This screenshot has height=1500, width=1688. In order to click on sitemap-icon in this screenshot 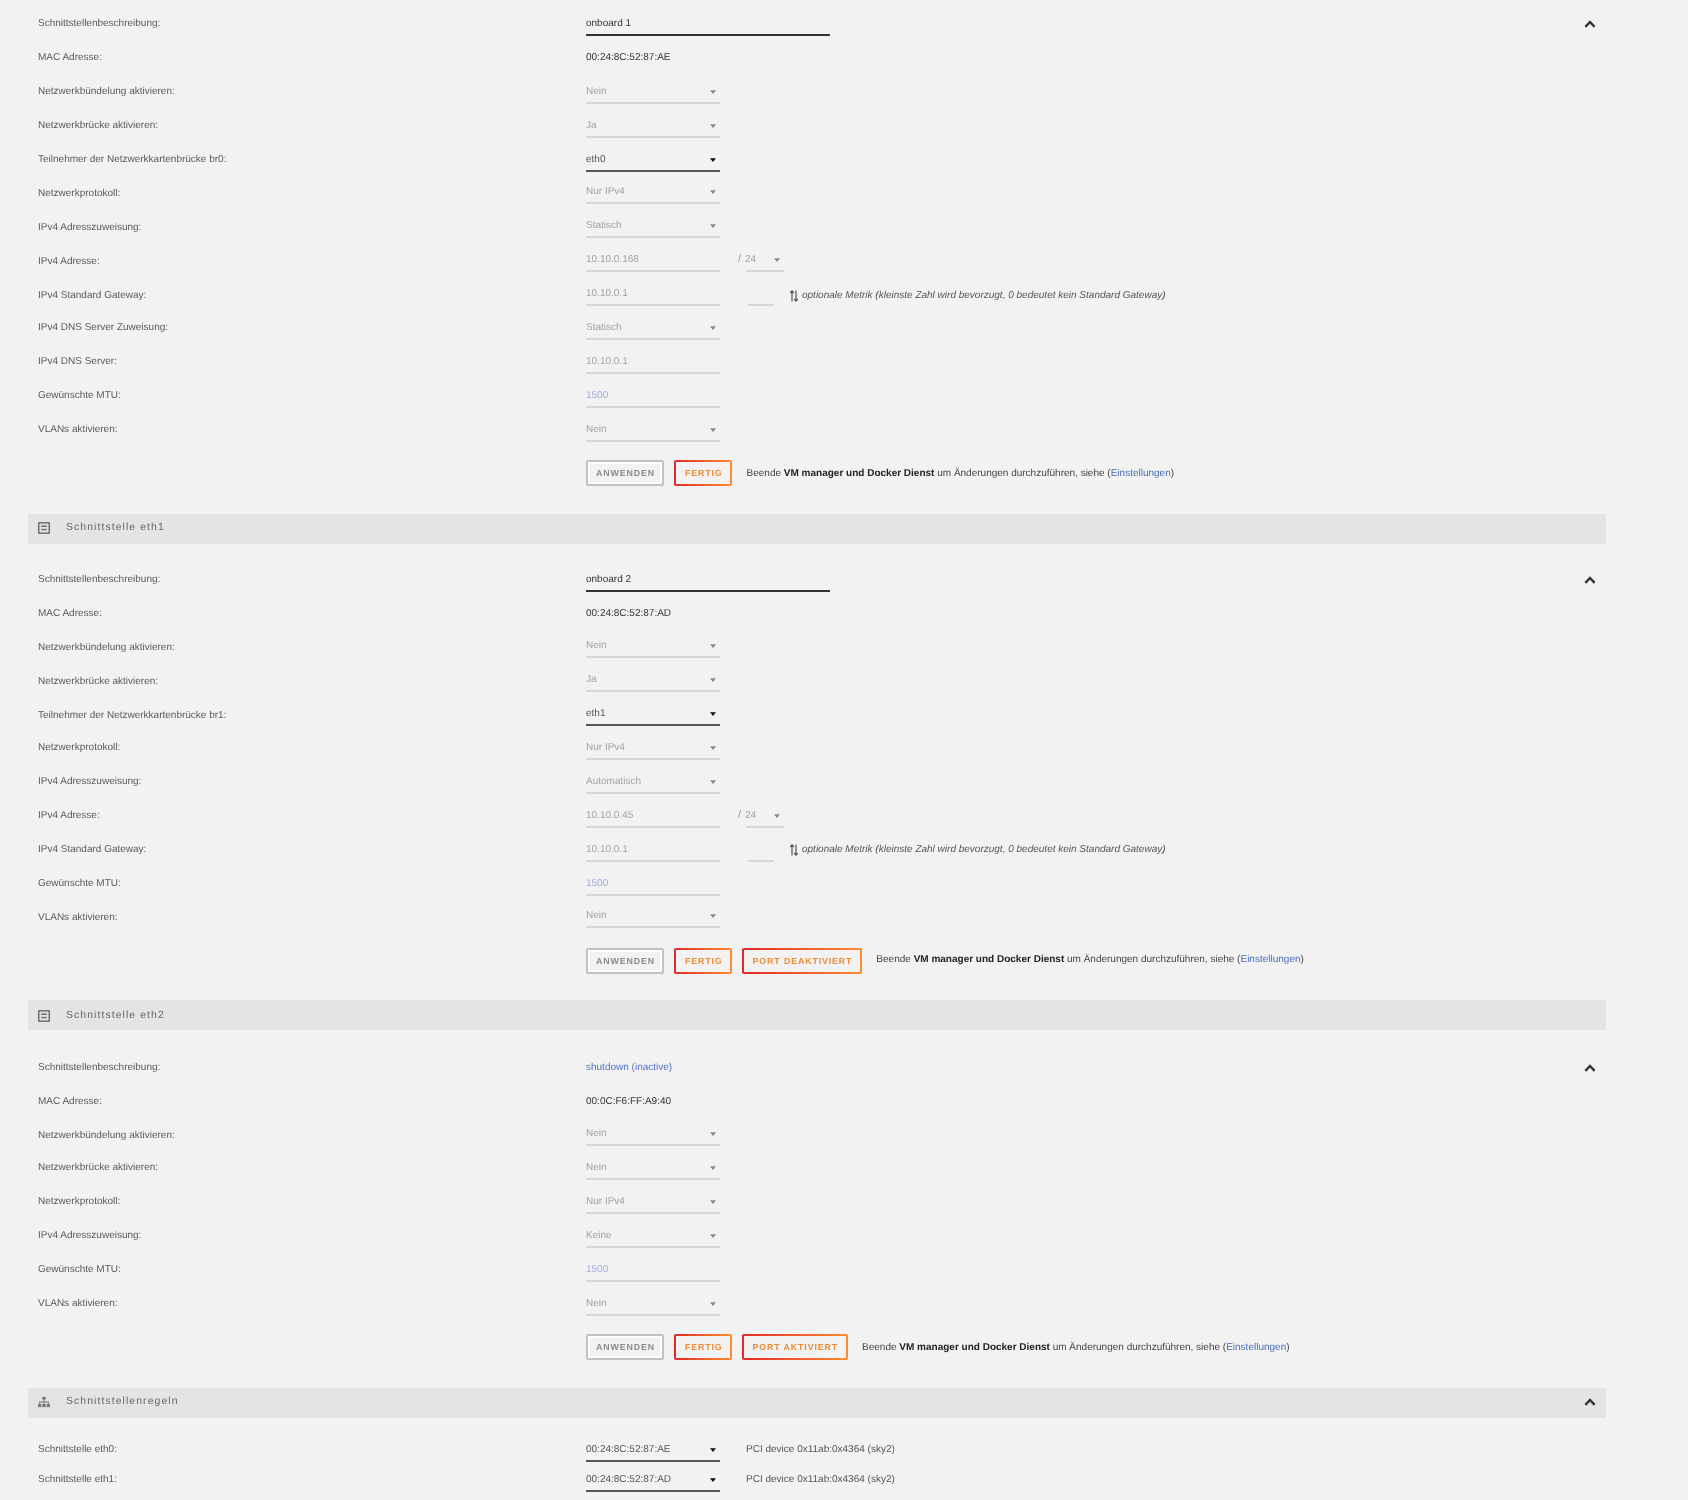, I will do `click(44, 1402)`.